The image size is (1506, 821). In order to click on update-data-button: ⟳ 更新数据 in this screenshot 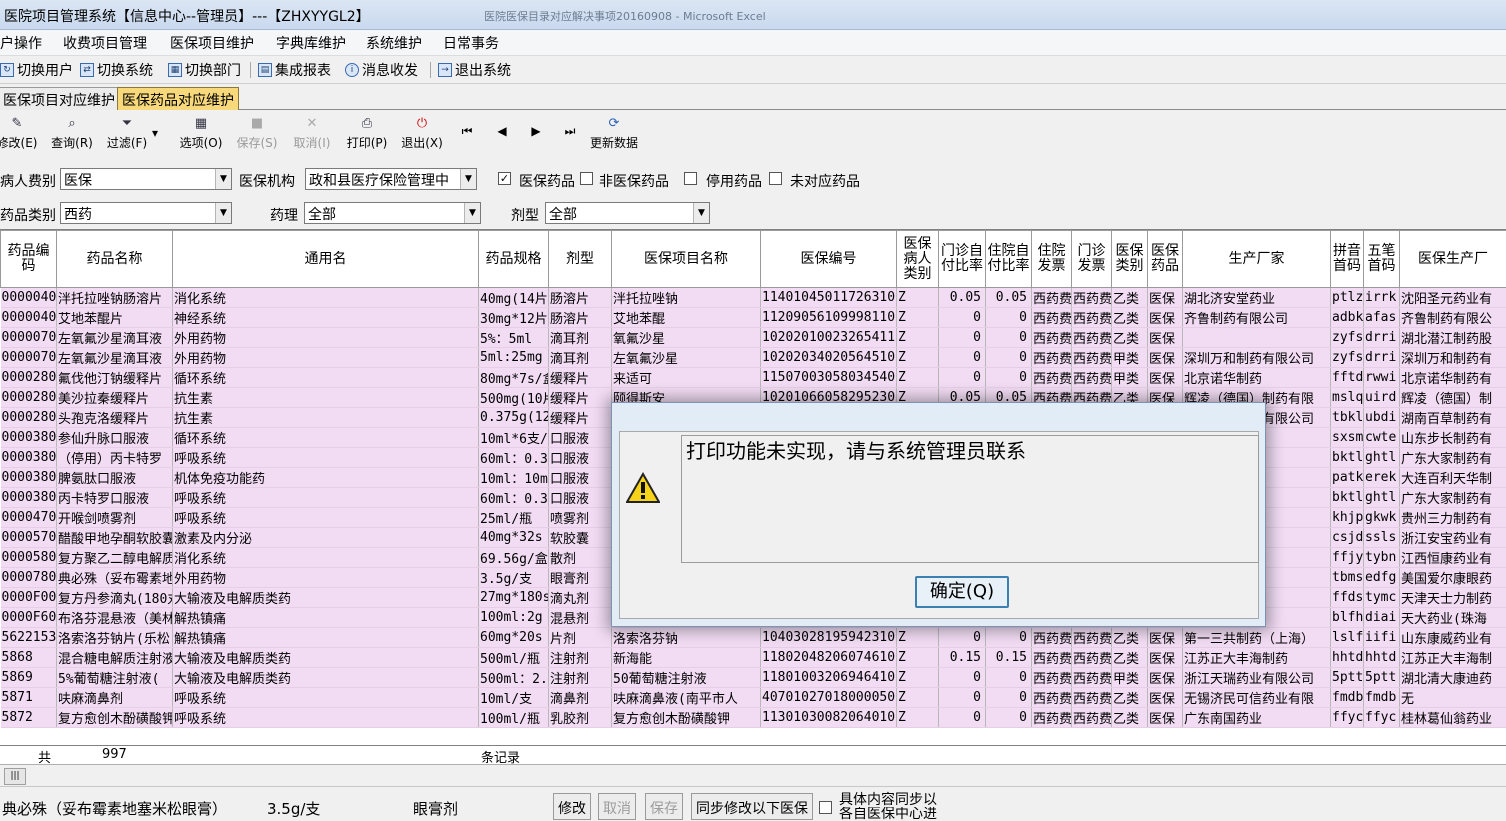, I will do `click(614, 133)`.